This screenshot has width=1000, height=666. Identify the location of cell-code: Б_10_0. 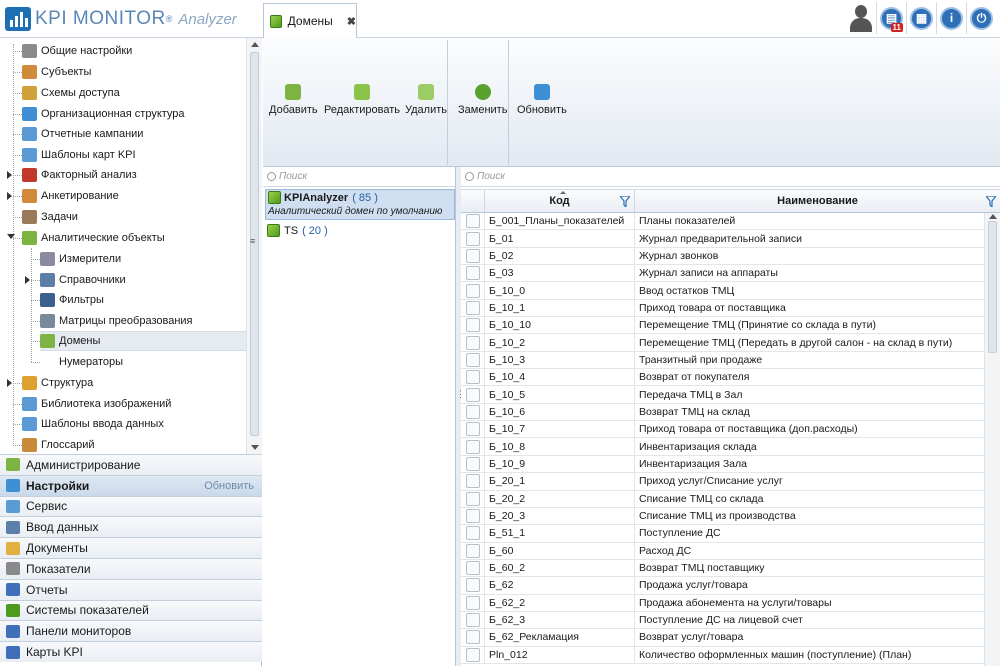
(560, 290).